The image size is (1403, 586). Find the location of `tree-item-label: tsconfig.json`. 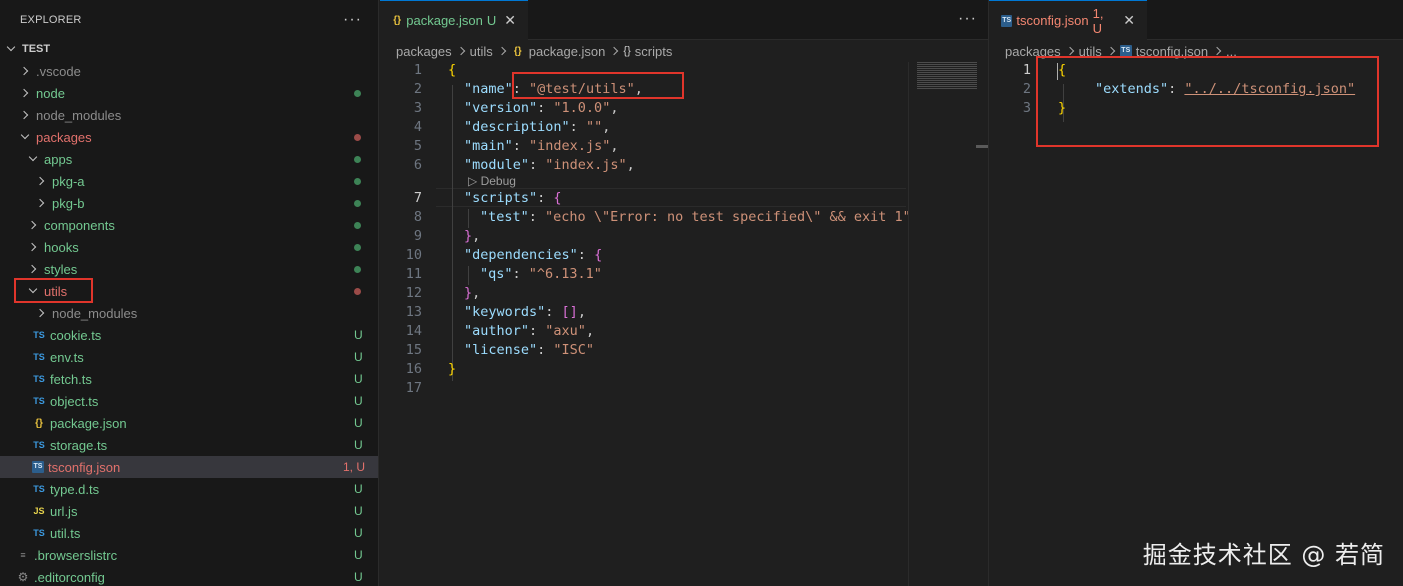

tree-item-label: tsconfig.json is located at coordinates (84, 467).